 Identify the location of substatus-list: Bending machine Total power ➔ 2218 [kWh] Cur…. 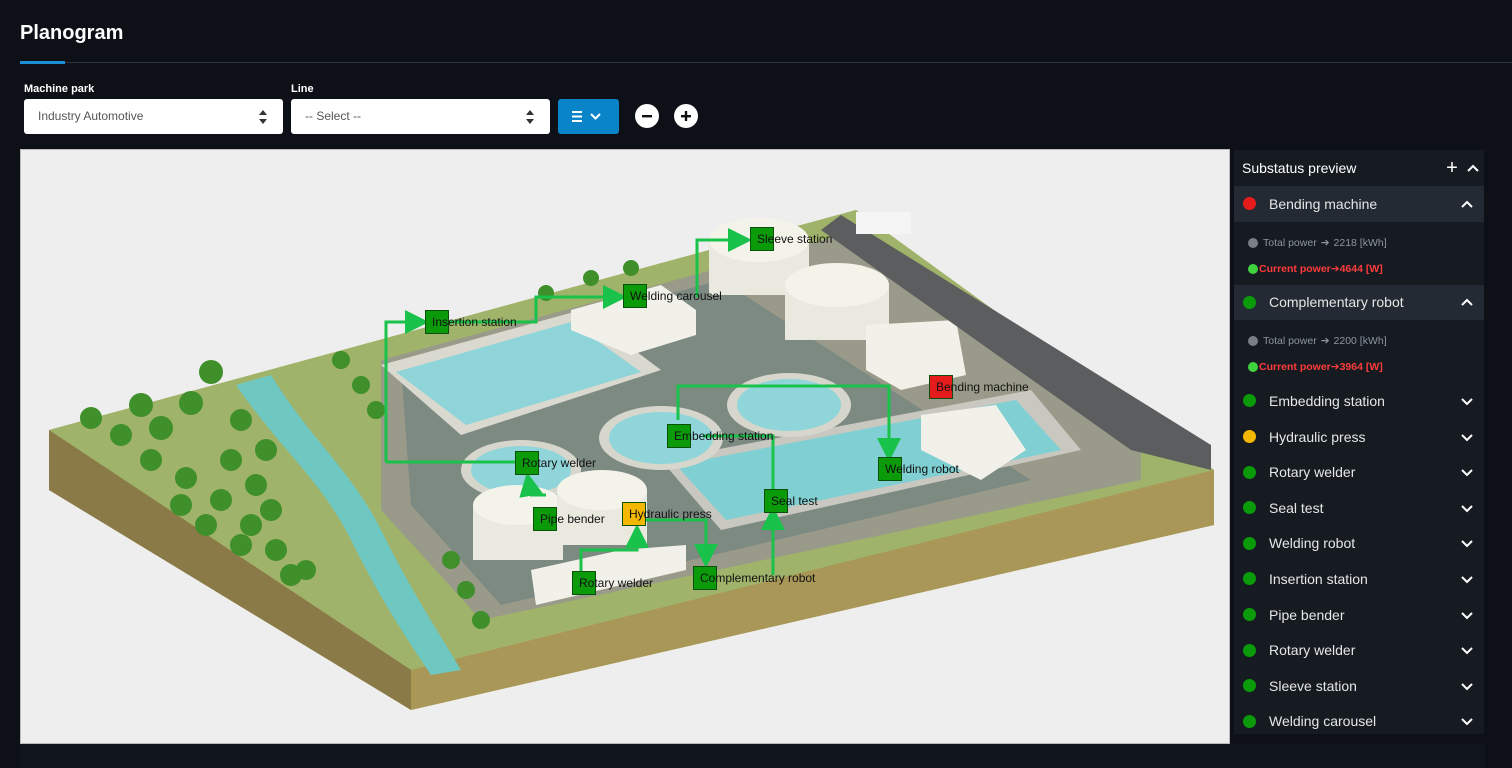
(1359, 462).